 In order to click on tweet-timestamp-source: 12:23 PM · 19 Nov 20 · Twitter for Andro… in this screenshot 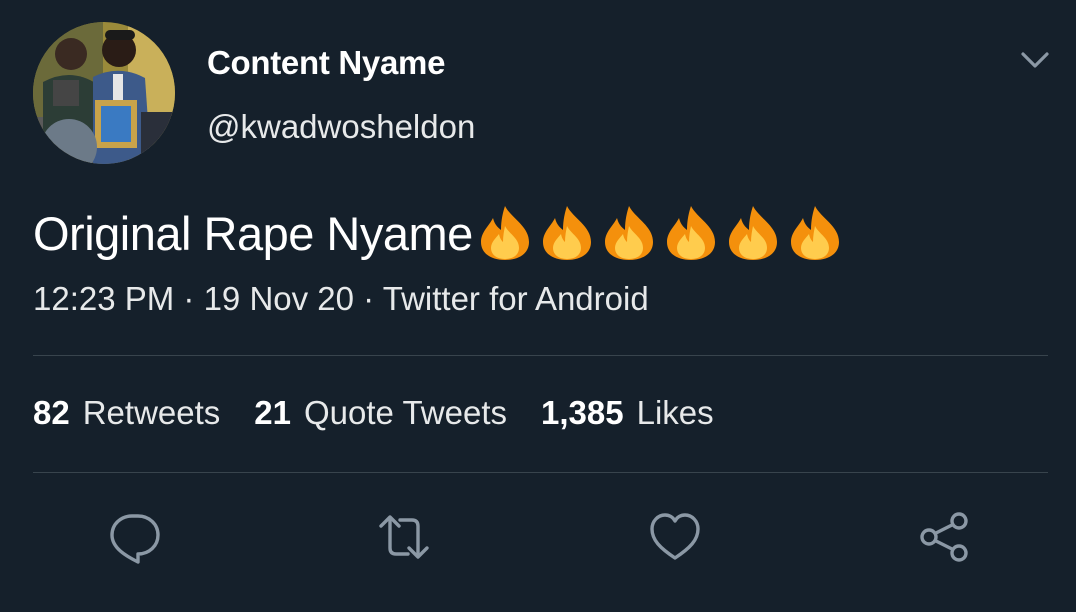, I will do `click(341, 299)`.